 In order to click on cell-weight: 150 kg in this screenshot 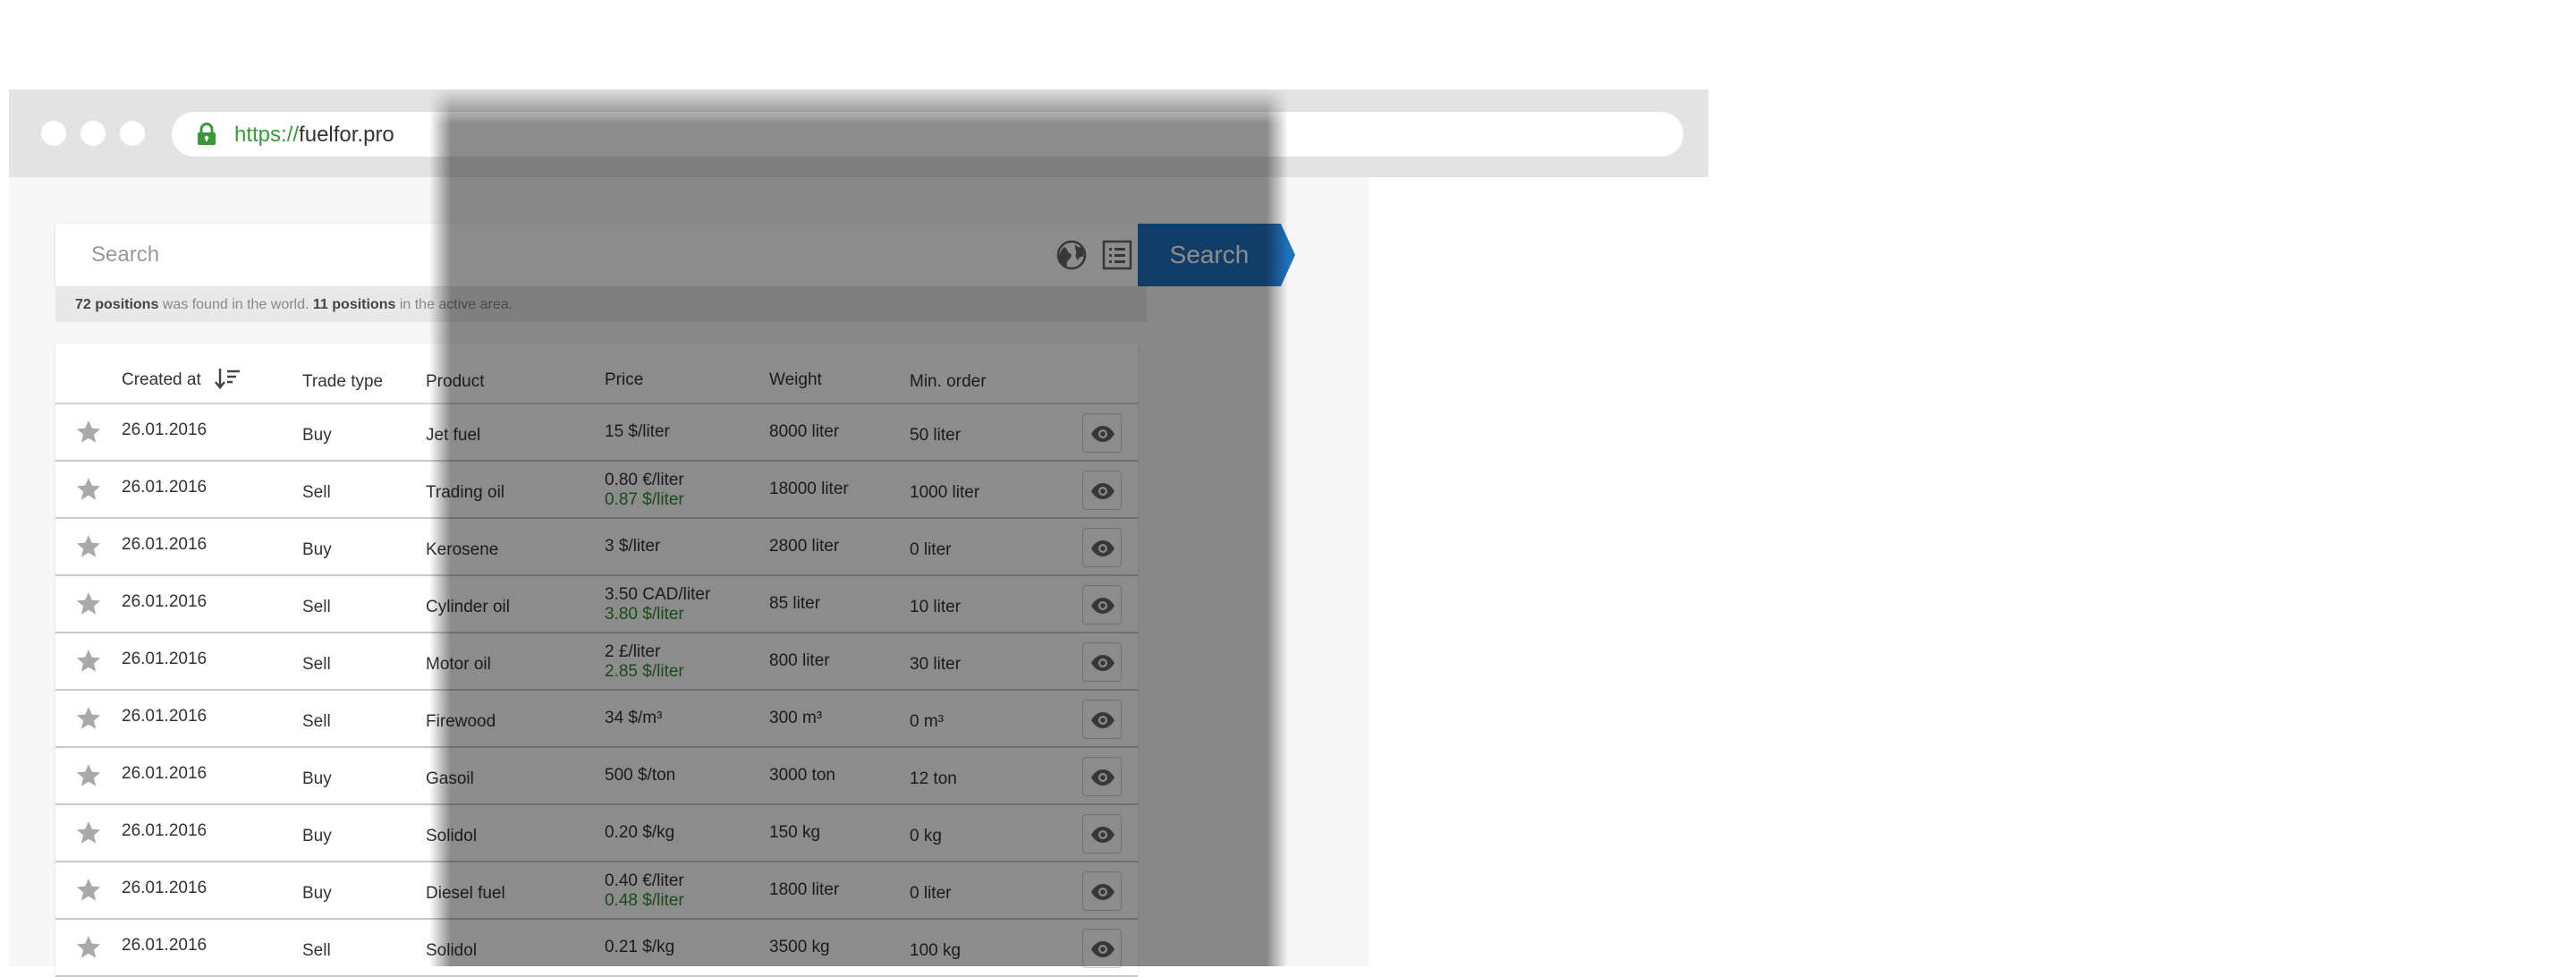, I will do `click(795, 832)`.